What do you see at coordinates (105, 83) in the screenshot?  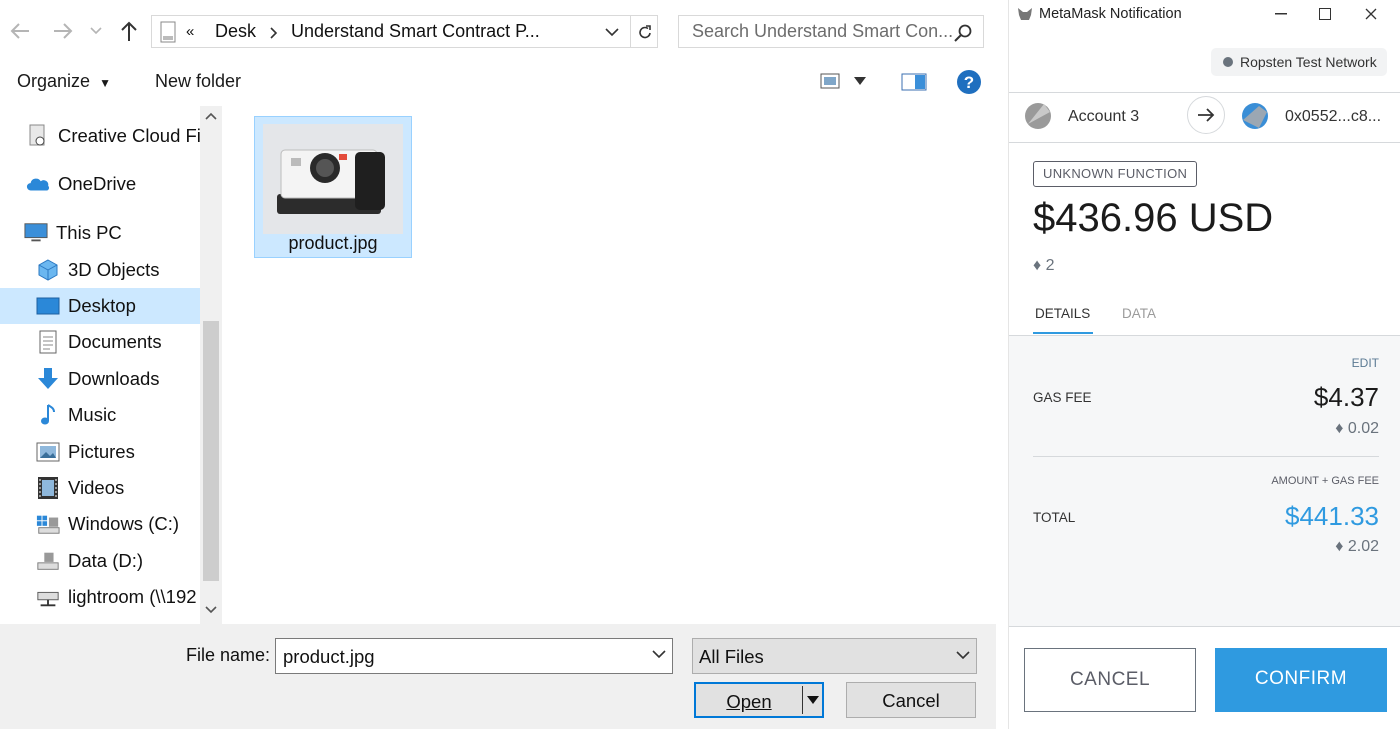 I see `chevron-down-icon: ▼` at bounding box center [105, 83].